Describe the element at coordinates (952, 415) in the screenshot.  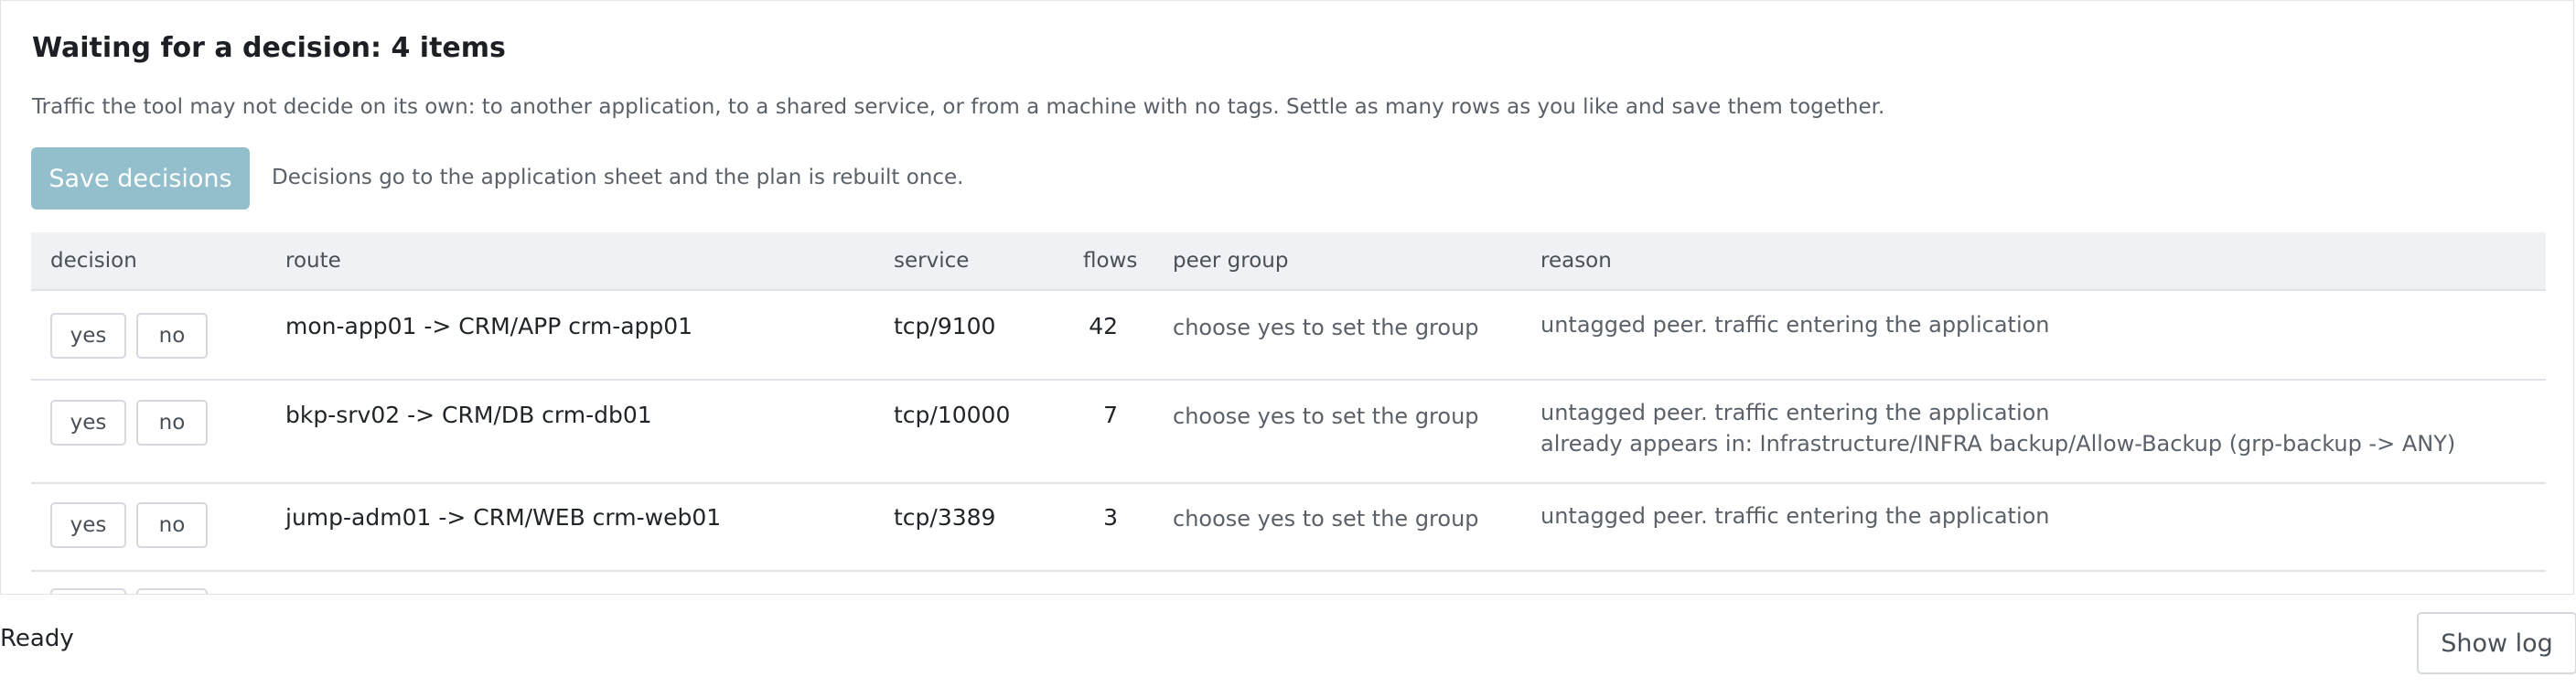
I see `service-cell: tcp/10000` at that location.